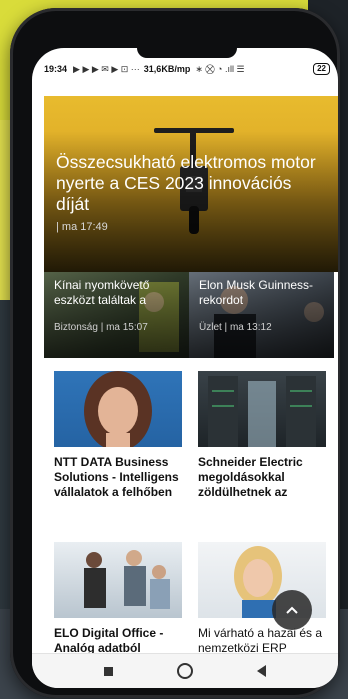 Image resolution: width=348 pixels, height=699 pixels. What do you see at coordinates (118, 641) in the screenshot?
I see `article-title: ELO Digital Office - Analóg adatból` at bounding box center [118, 641].